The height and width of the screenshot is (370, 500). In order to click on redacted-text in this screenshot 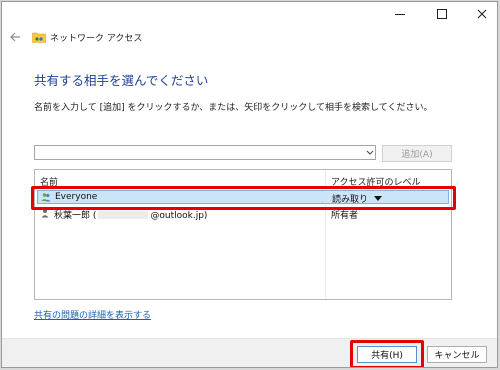, I will do `click(123, 215)`.